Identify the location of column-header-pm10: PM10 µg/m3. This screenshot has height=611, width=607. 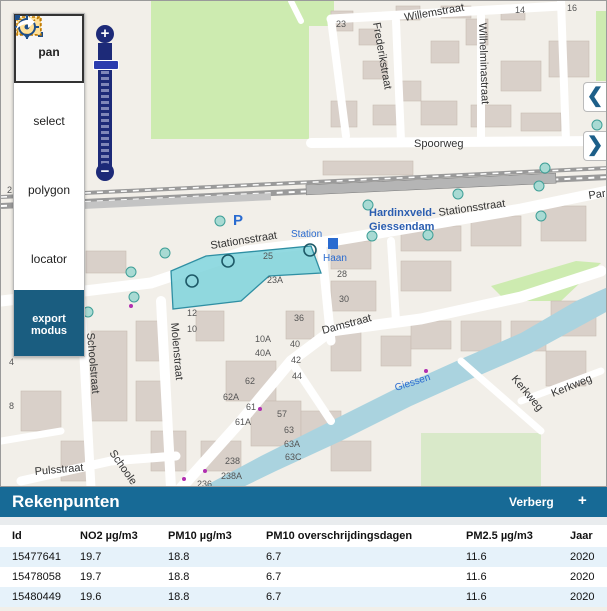
(217, 536).